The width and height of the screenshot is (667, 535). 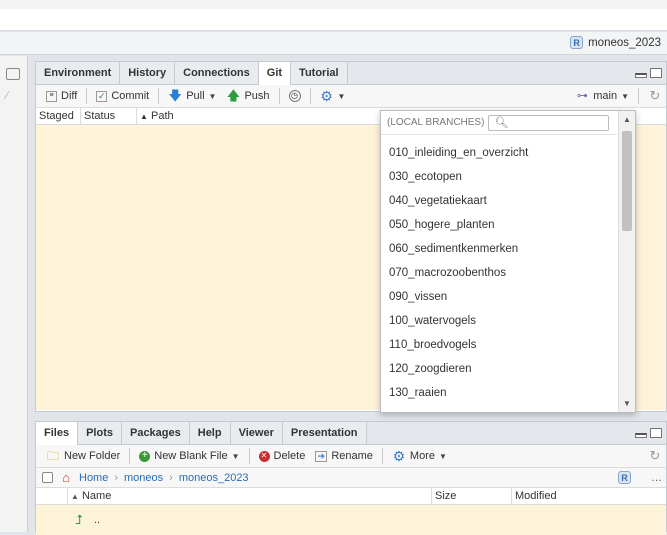 What do you see at coordinates (326, 96) in the screenshot?
I see `gear-icon: ⚙` at bounding box center [326, 96].